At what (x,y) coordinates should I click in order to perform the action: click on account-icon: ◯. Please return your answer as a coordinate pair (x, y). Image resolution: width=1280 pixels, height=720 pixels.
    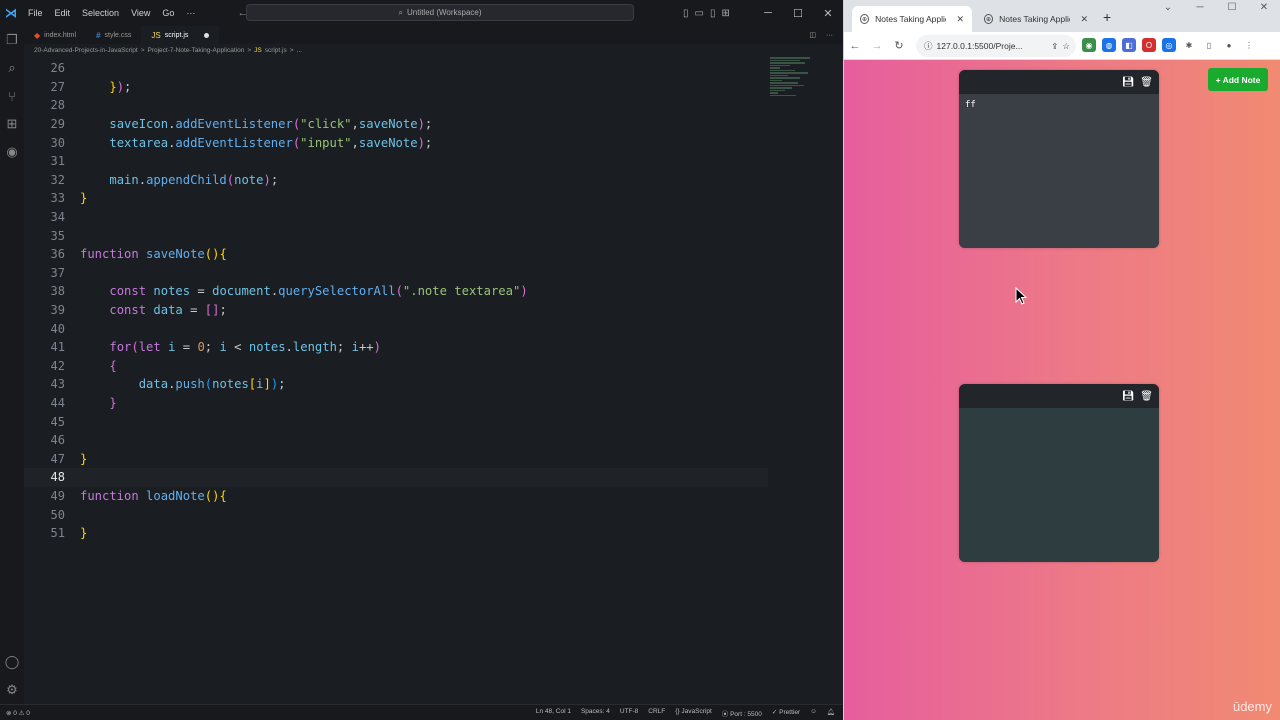
    Looking at the image, I should click on (12, 662).